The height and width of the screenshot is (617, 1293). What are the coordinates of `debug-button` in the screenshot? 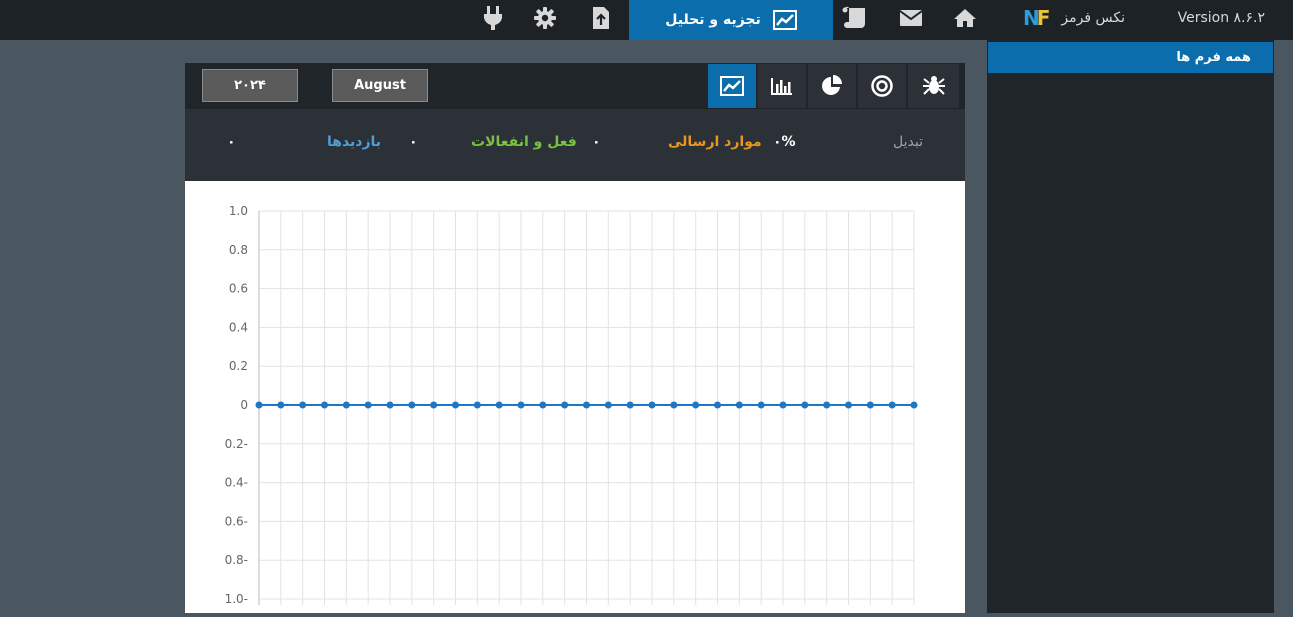 It's located at (933, 86).